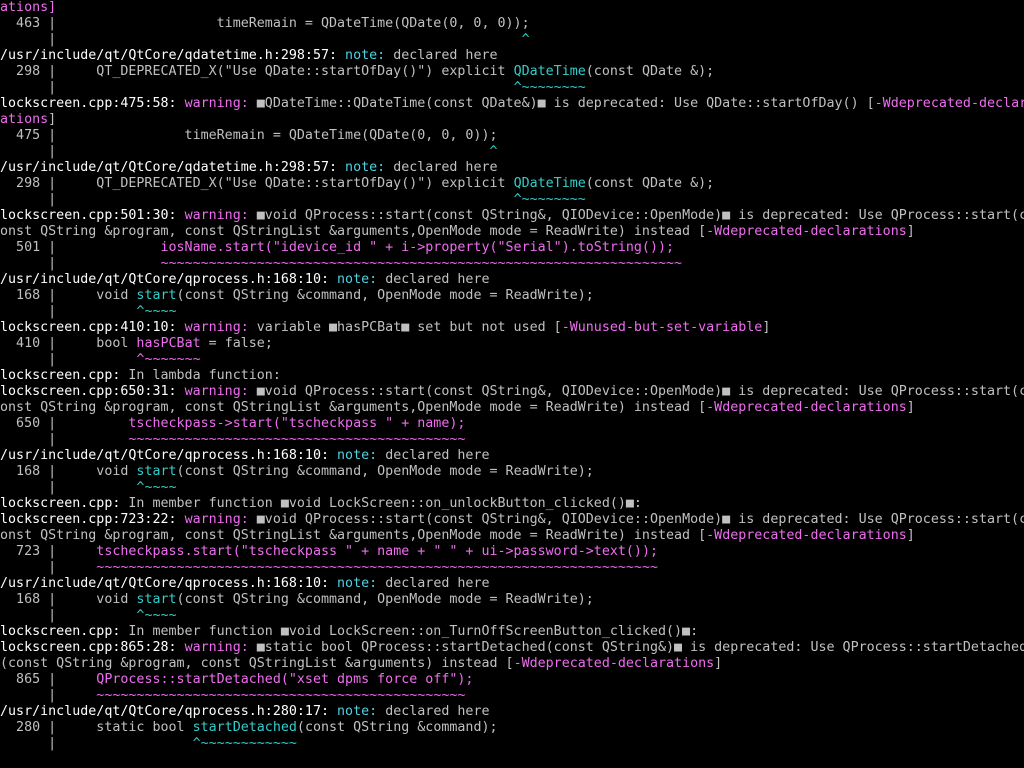  What do you see at coordinates (244, 743) in the screenshot?
I see `terminal-text-segment: ^~~~~~~~~~~~~` at bounding box center [244, 743].